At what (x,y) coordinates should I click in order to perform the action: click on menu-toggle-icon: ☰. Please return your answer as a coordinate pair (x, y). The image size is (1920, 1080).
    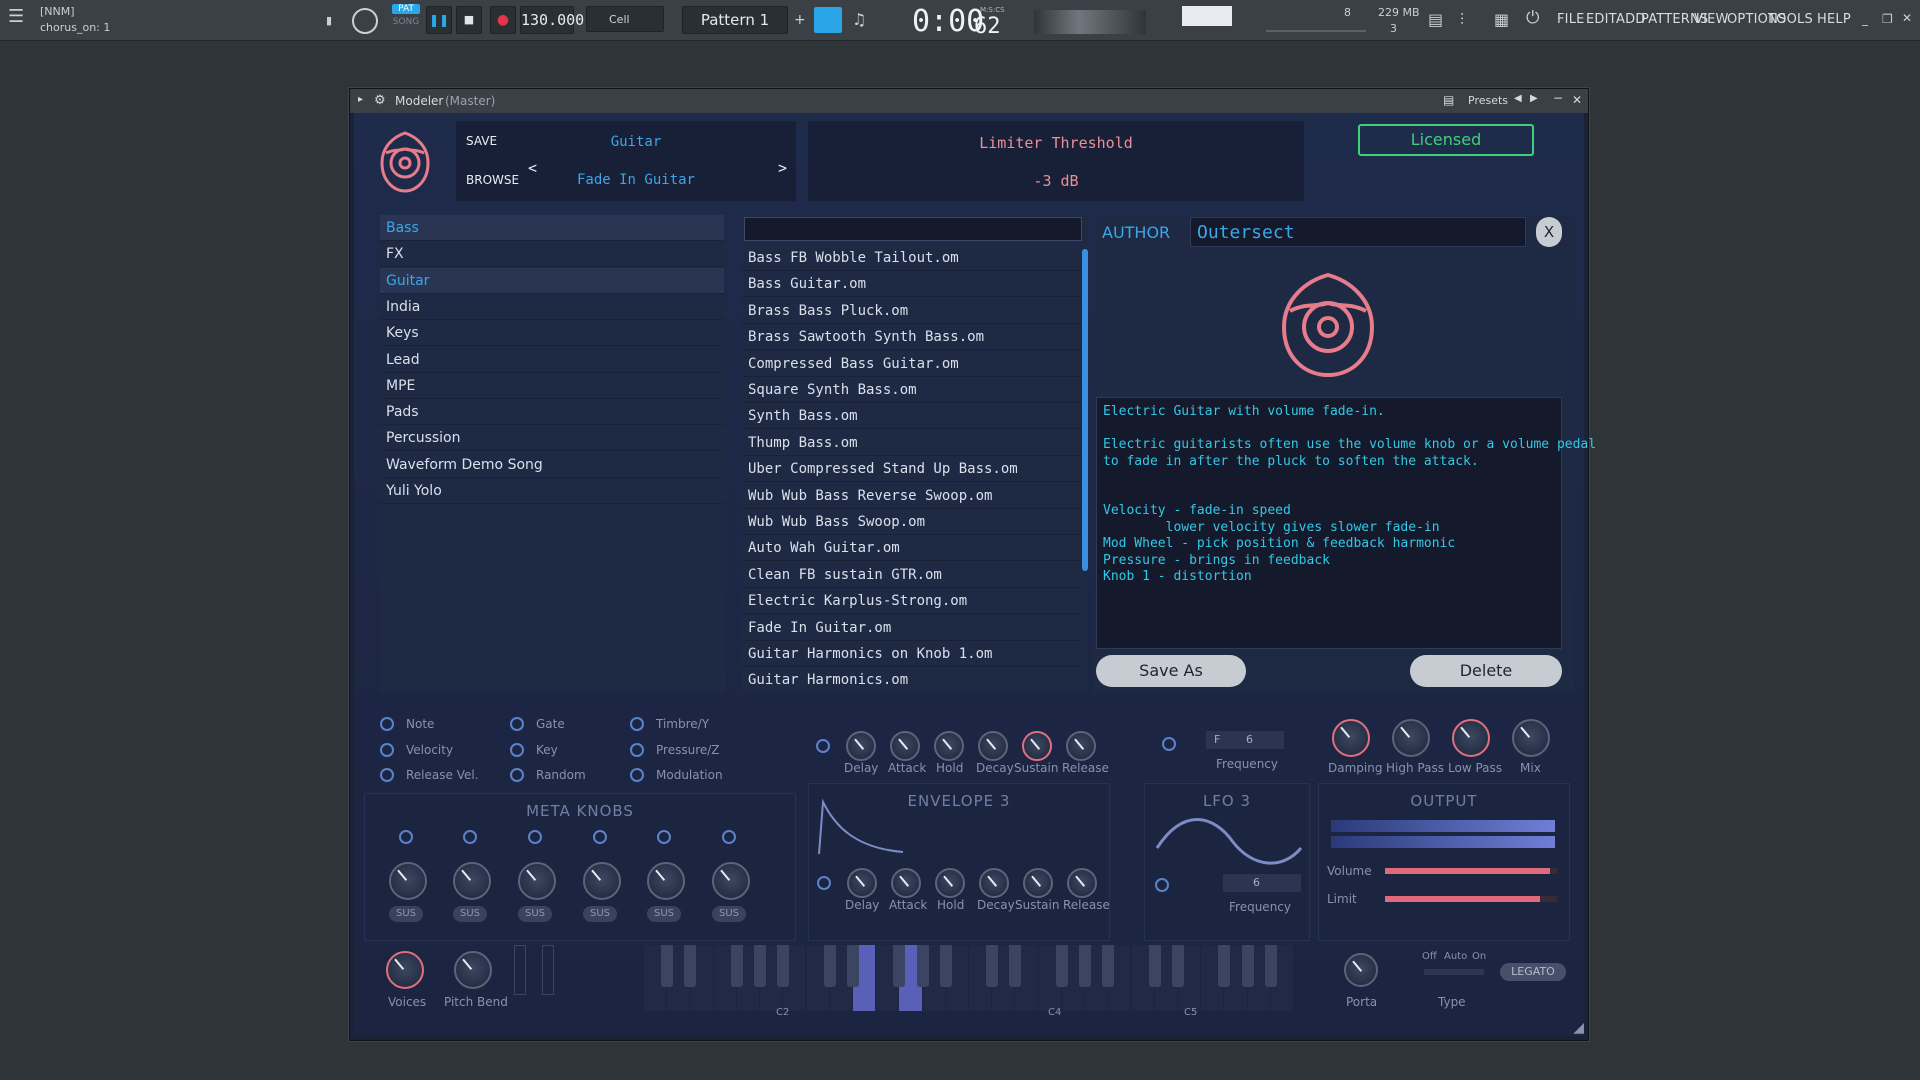
    Looking at the image, I should click on (16, 16).